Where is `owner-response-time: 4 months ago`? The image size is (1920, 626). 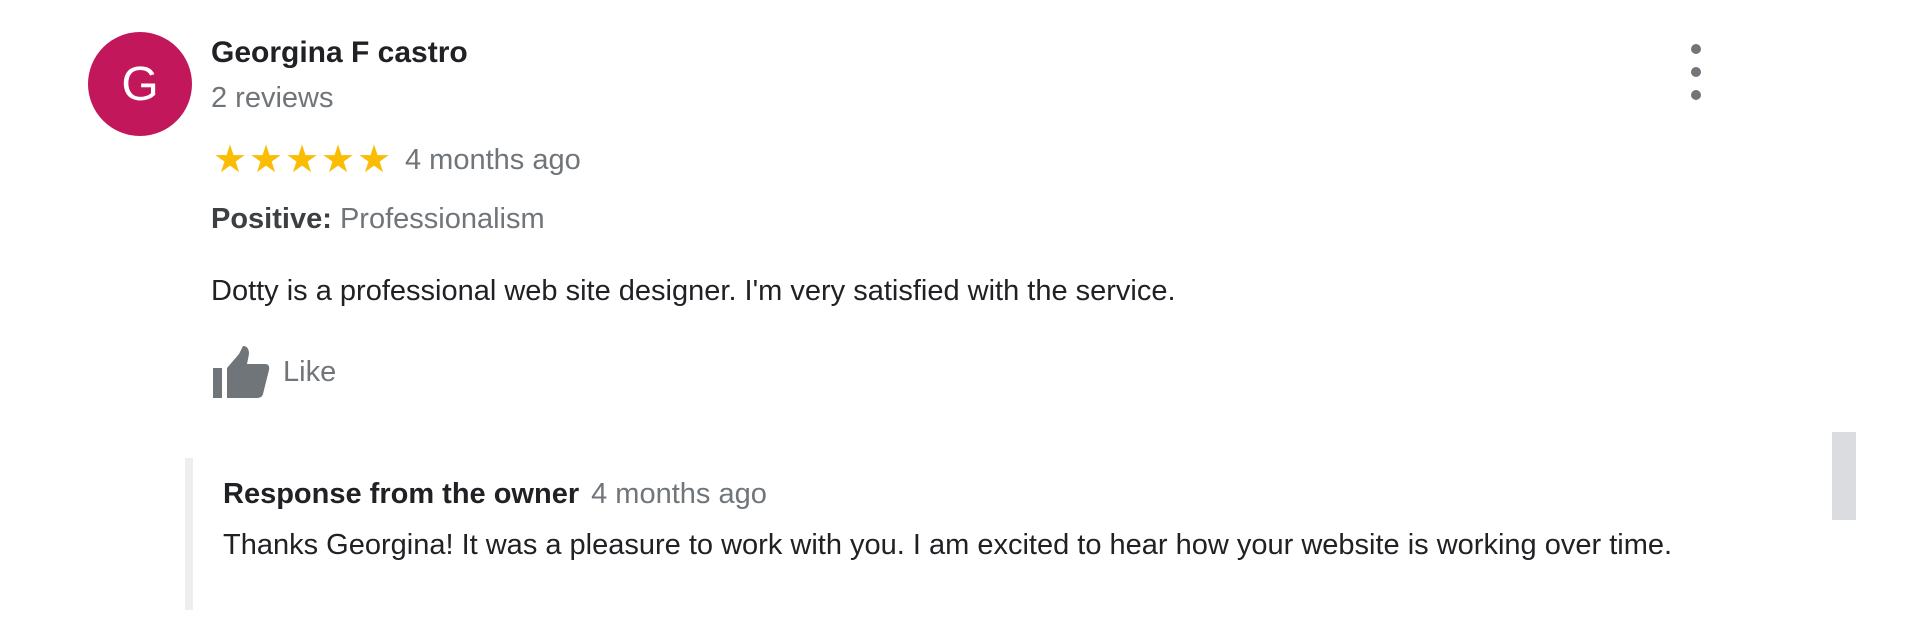
owner-response-time: 4 months ago is located at coordinates (679, 494).